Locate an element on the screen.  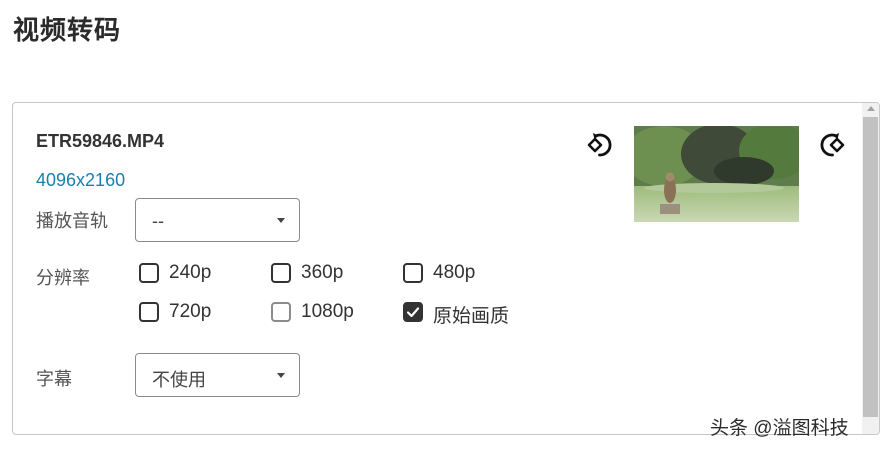
audio-track-value: -- is located at coordinates (158, 221).